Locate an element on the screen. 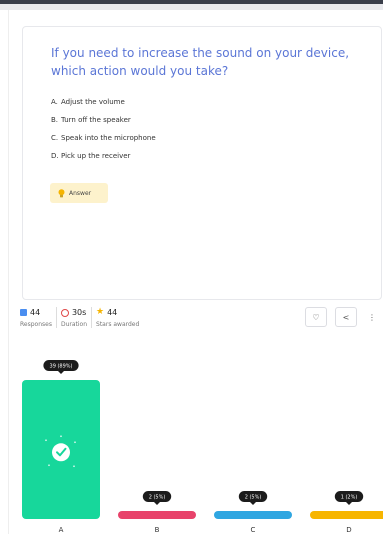 Image resolution: width=383 pixels, height=534 pixels. bar-B is located at coordinates (157, 515).